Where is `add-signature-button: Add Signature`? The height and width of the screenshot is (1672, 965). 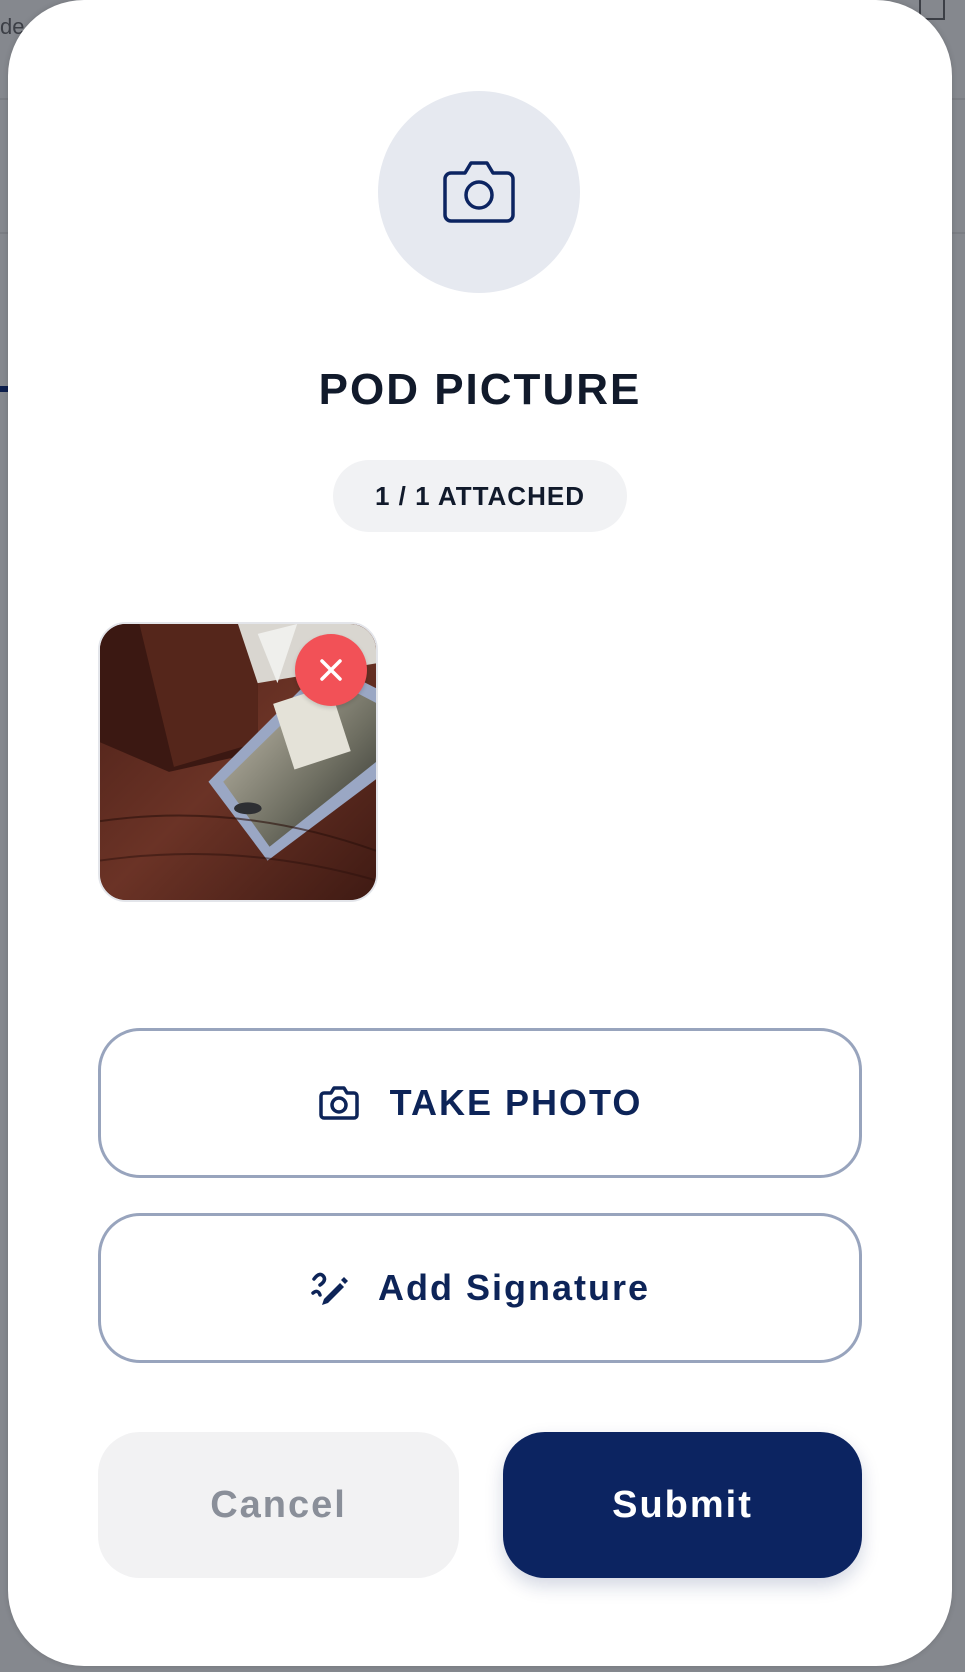
add-signature-button: Add Signature is located at coordinates (480, 1288).